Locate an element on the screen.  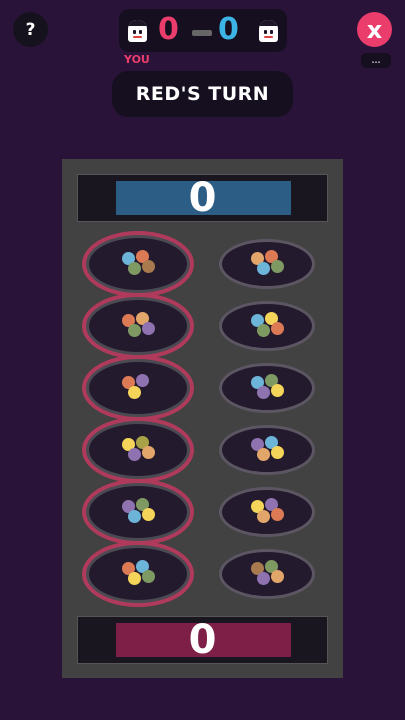
help-icon: ? is located at coordinates (30, 29).